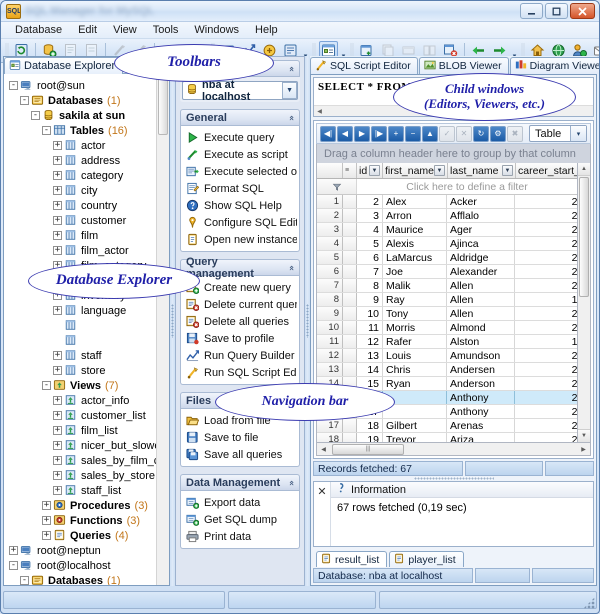  I want to click on menu-database: Database, so click(38, 30).